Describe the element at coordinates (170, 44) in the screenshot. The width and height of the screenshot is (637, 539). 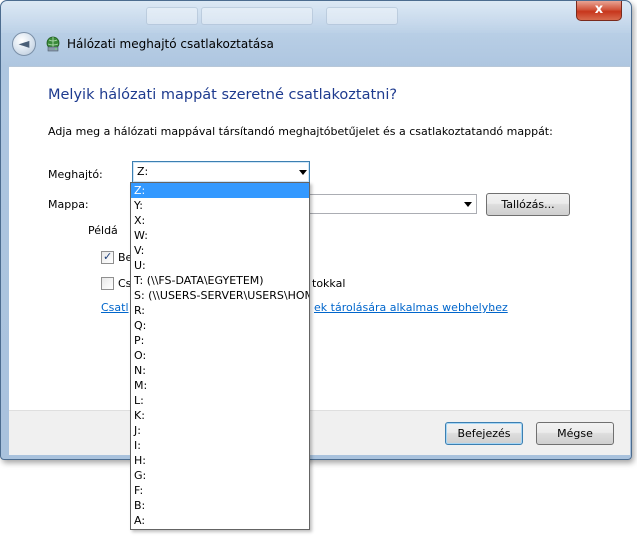
I see `window-title: Hálózati meghajtó csatlakoztatása` at that location.